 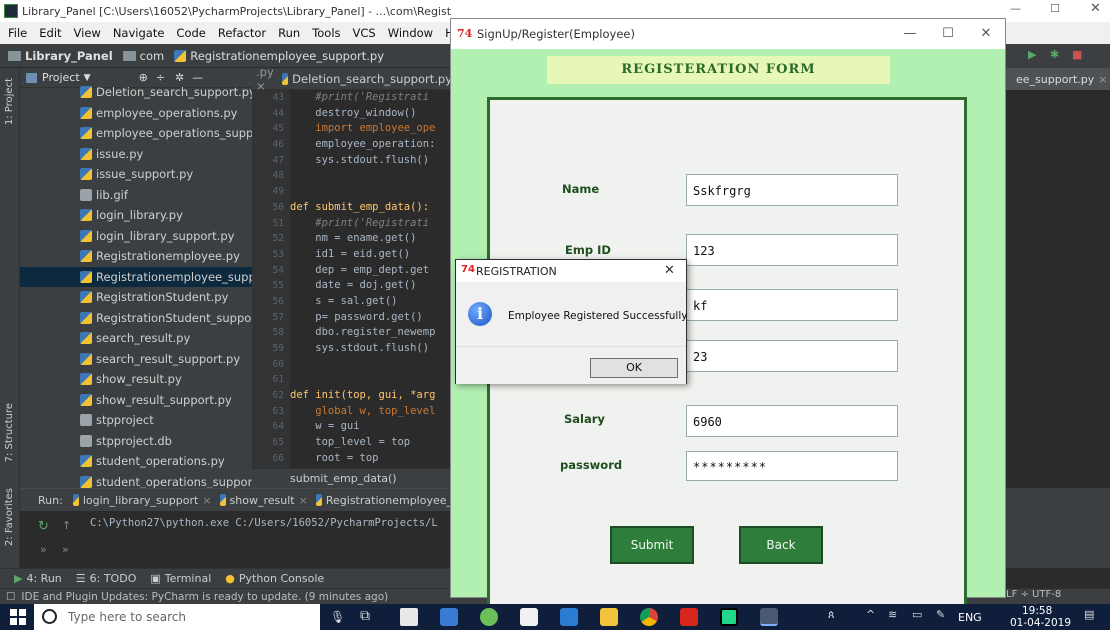 I want to click on password-input: *********, so click(x=792, y=466).